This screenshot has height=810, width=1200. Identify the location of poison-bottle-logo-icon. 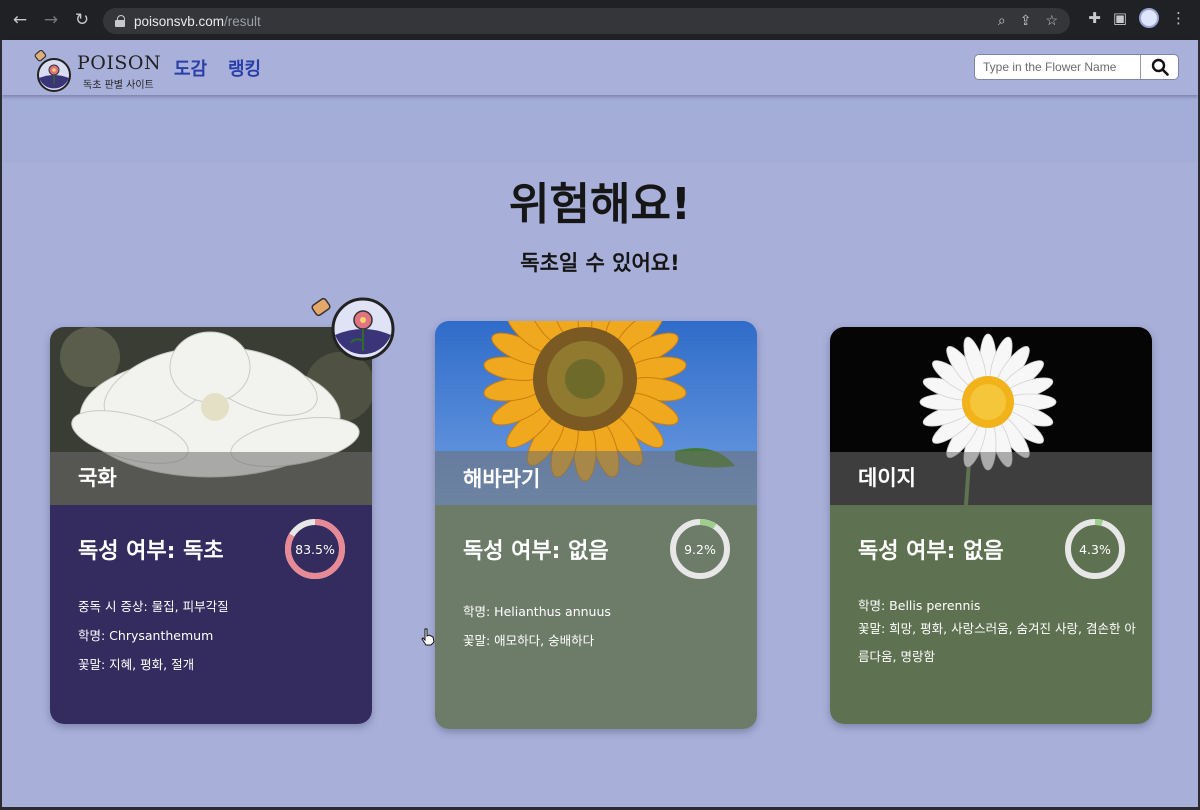
(52, 71).